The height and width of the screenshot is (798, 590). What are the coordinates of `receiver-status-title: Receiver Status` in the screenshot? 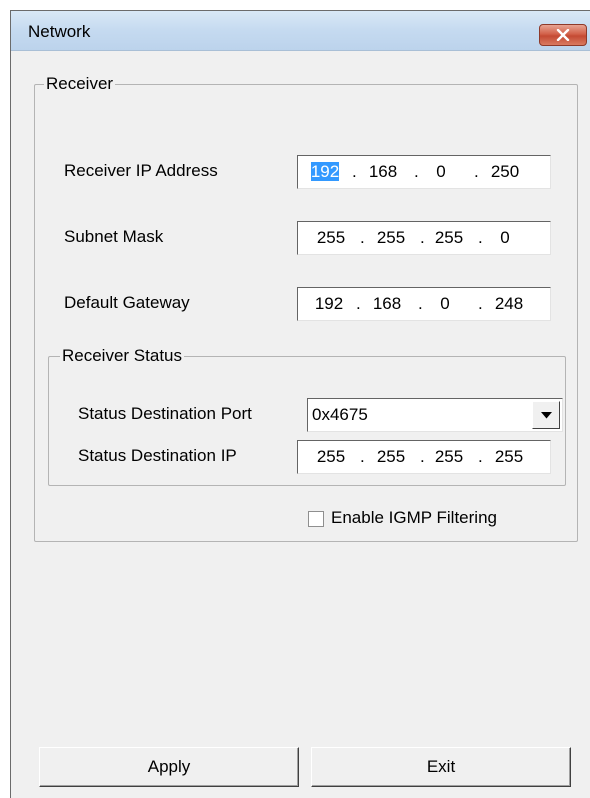 It's located at (122, 356).